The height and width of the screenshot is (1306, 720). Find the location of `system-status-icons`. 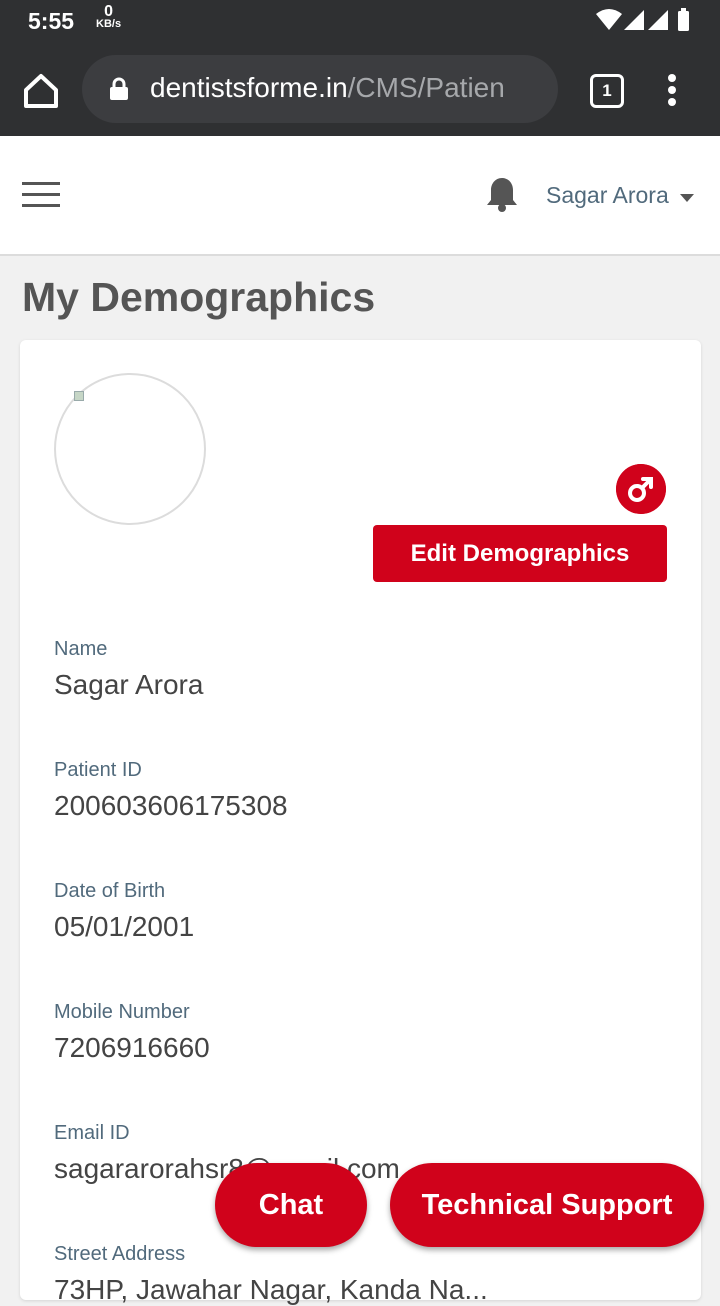

system-status-icons is located at coordinates (642, 19).